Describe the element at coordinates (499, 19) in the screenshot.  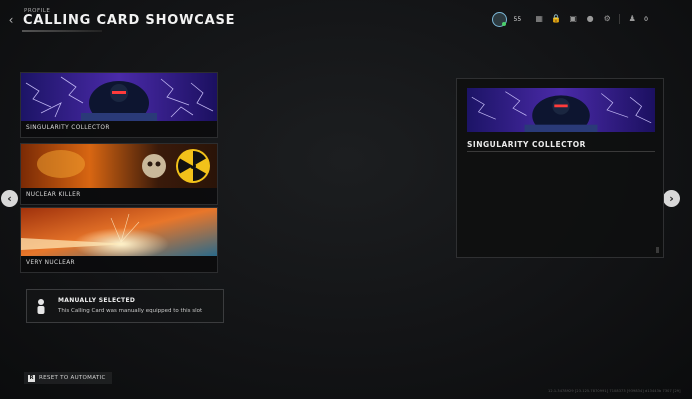
I see `avatar` at that location.